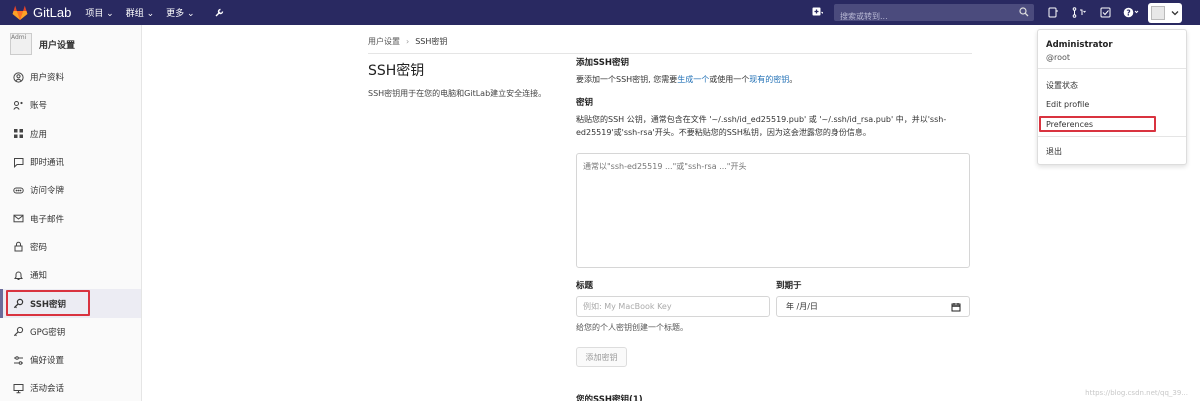  I want to click on add-key-heading: 添加SSH密钥, so click(774, 62).